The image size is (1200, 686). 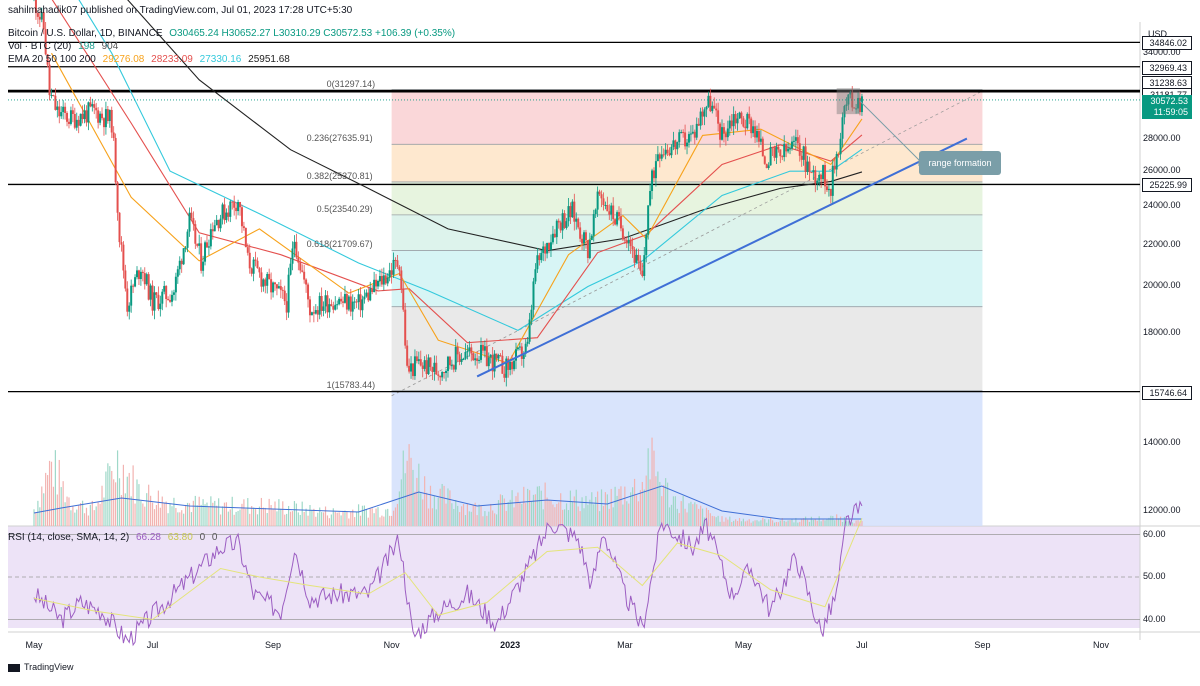 I want to click on rsi-tick-2: 40.00, so click(x=1154, y=618).